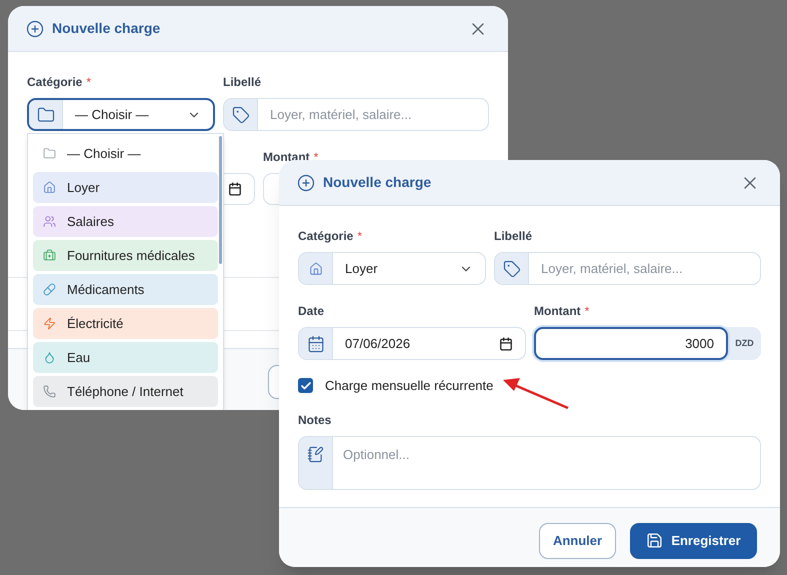  Describe the element at coordinates (655, 540) in the screenshot. I see `save-icon` at that location.